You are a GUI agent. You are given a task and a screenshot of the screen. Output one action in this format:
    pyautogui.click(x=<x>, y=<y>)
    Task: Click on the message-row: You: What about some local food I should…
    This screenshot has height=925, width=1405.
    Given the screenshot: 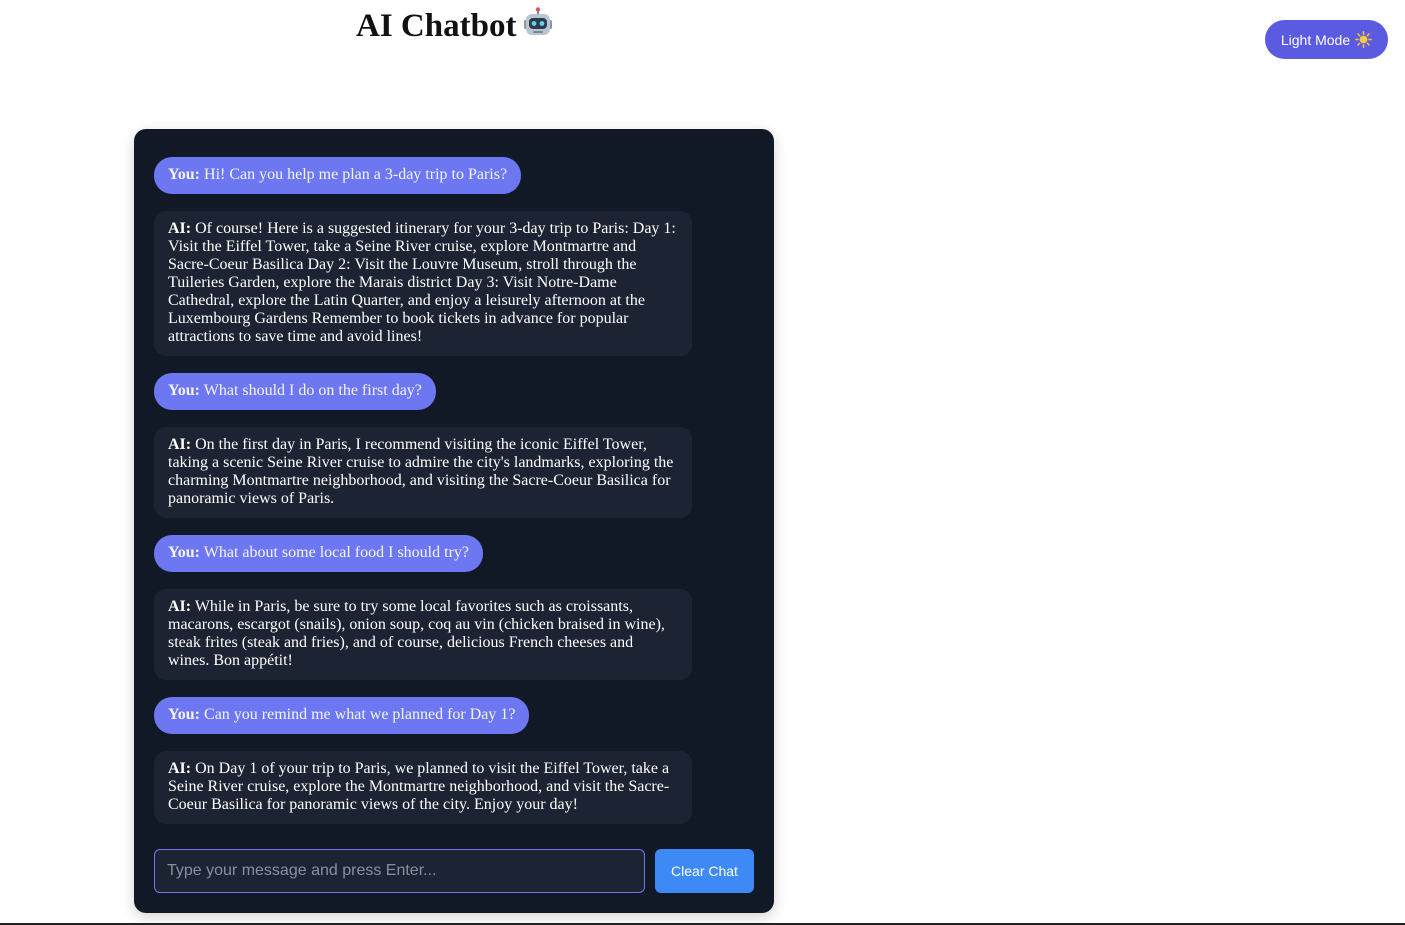 What is the action you would take?
    pyautogui.click(x=454, y=553)
    